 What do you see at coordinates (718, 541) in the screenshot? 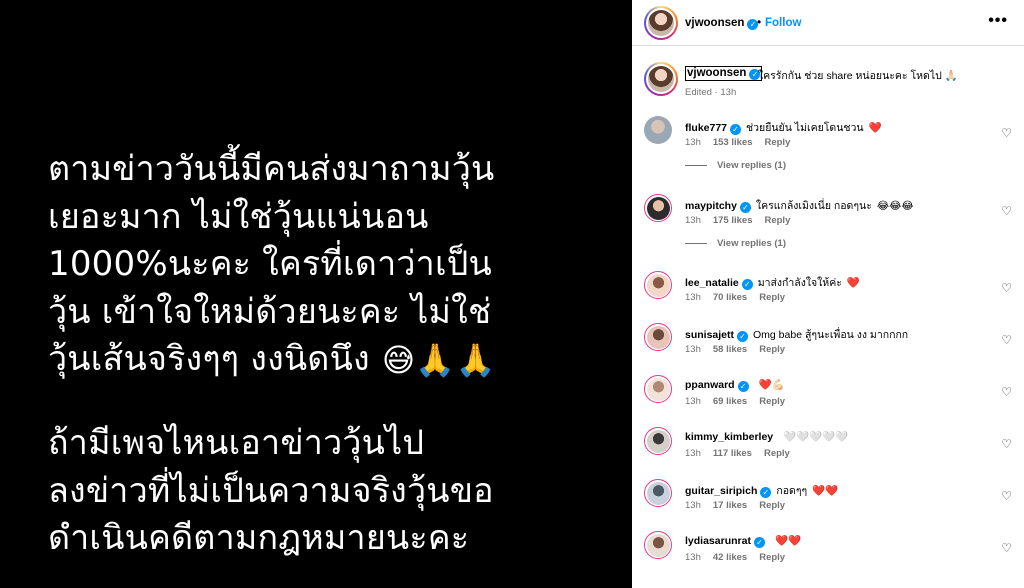
I see `commenter-username: lydiasarunrat` at bounding box center [718, 541].